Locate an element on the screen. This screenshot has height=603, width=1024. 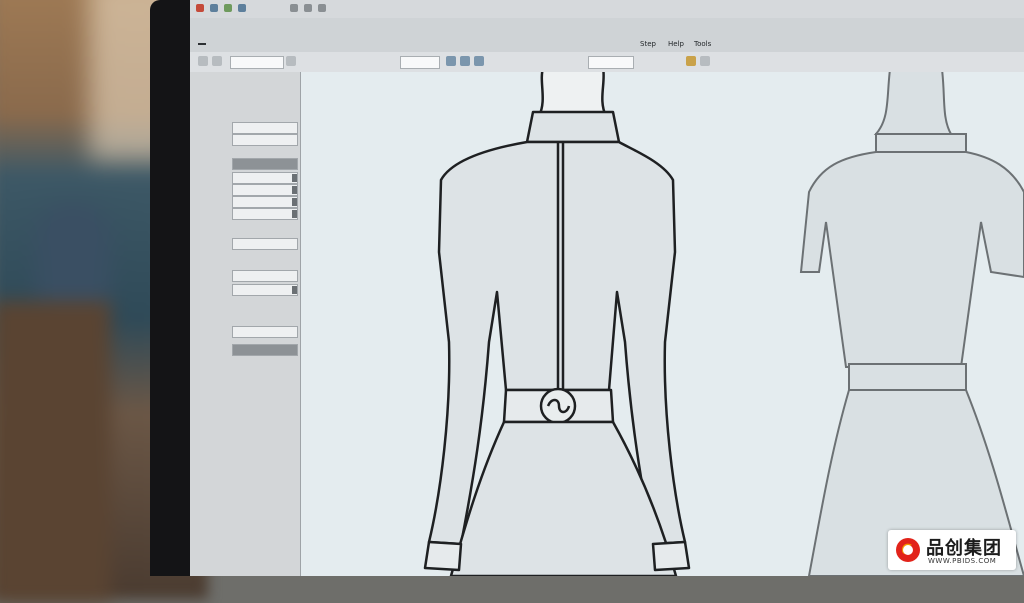
redo-icon is located at coordinates (242, 8).